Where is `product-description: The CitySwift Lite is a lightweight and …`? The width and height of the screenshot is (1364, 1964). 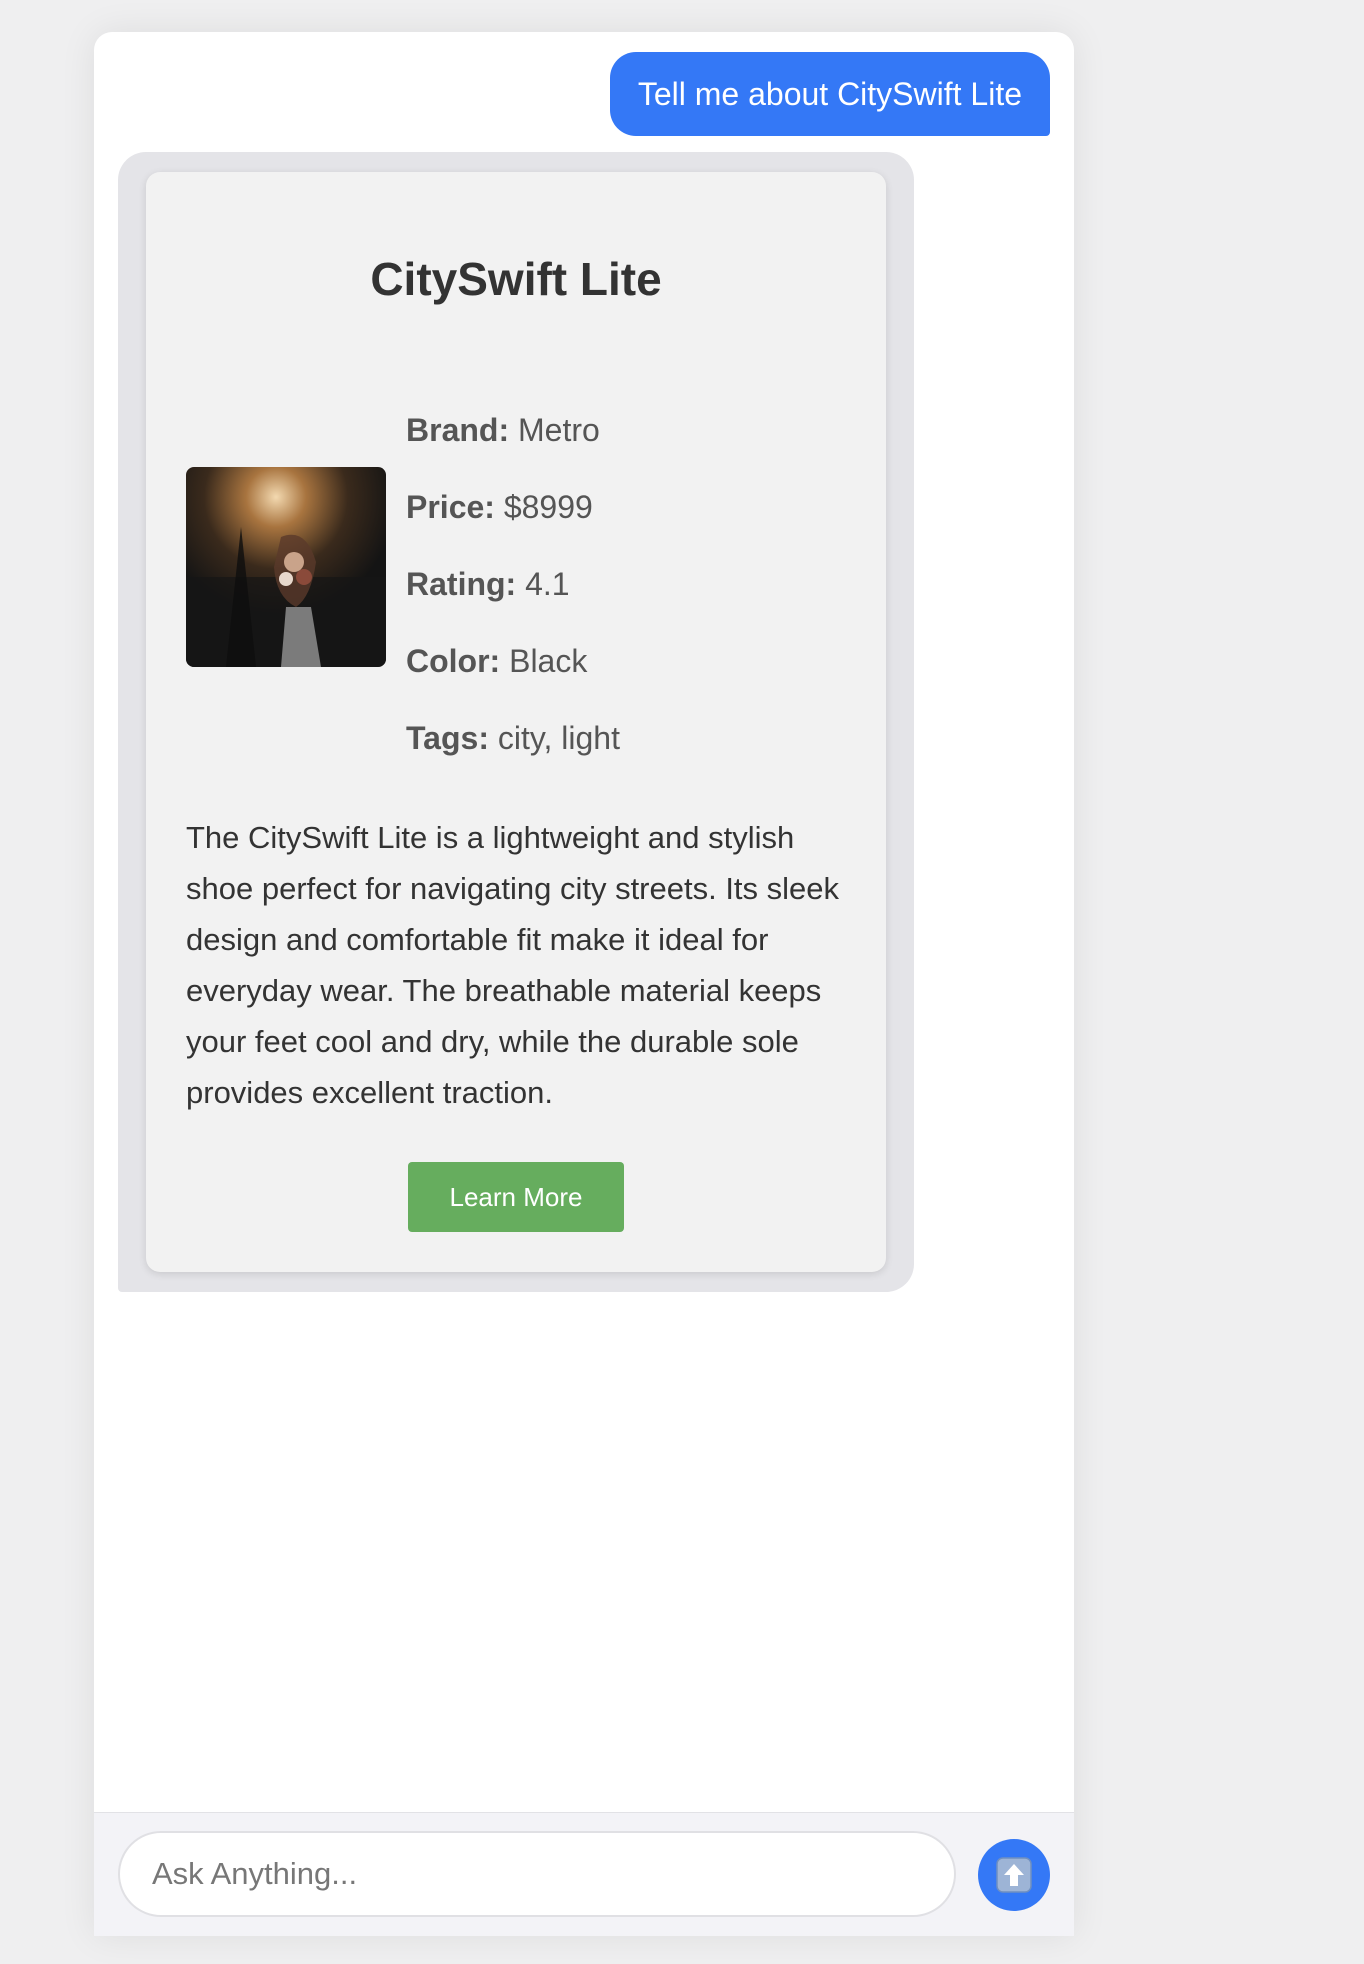 product-description: The CitySwift Lite is a lightweight and … is located at coordinates (513, 965).